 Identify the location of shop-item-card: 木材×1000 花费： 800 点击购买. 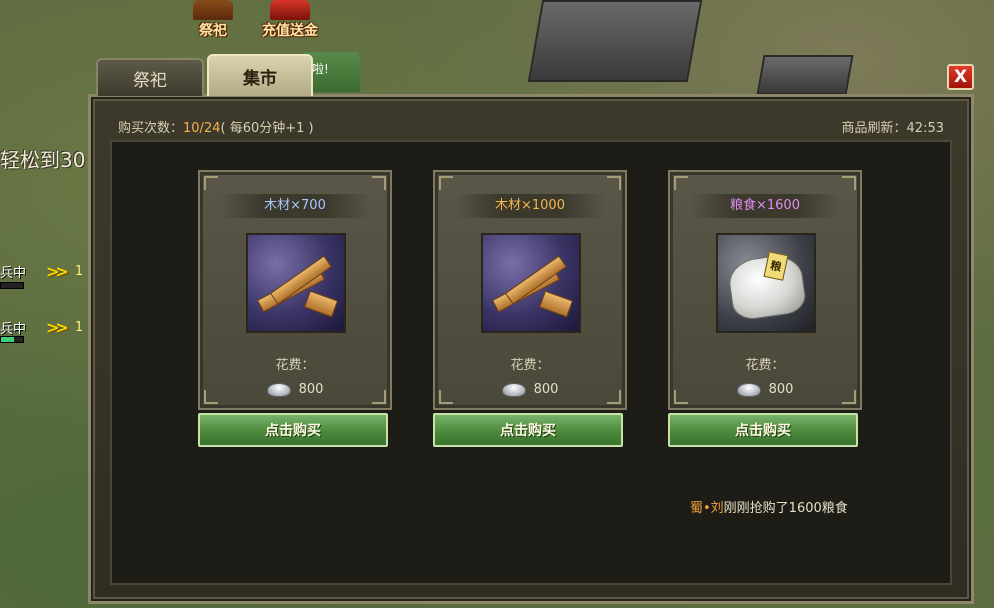
(530, 310).